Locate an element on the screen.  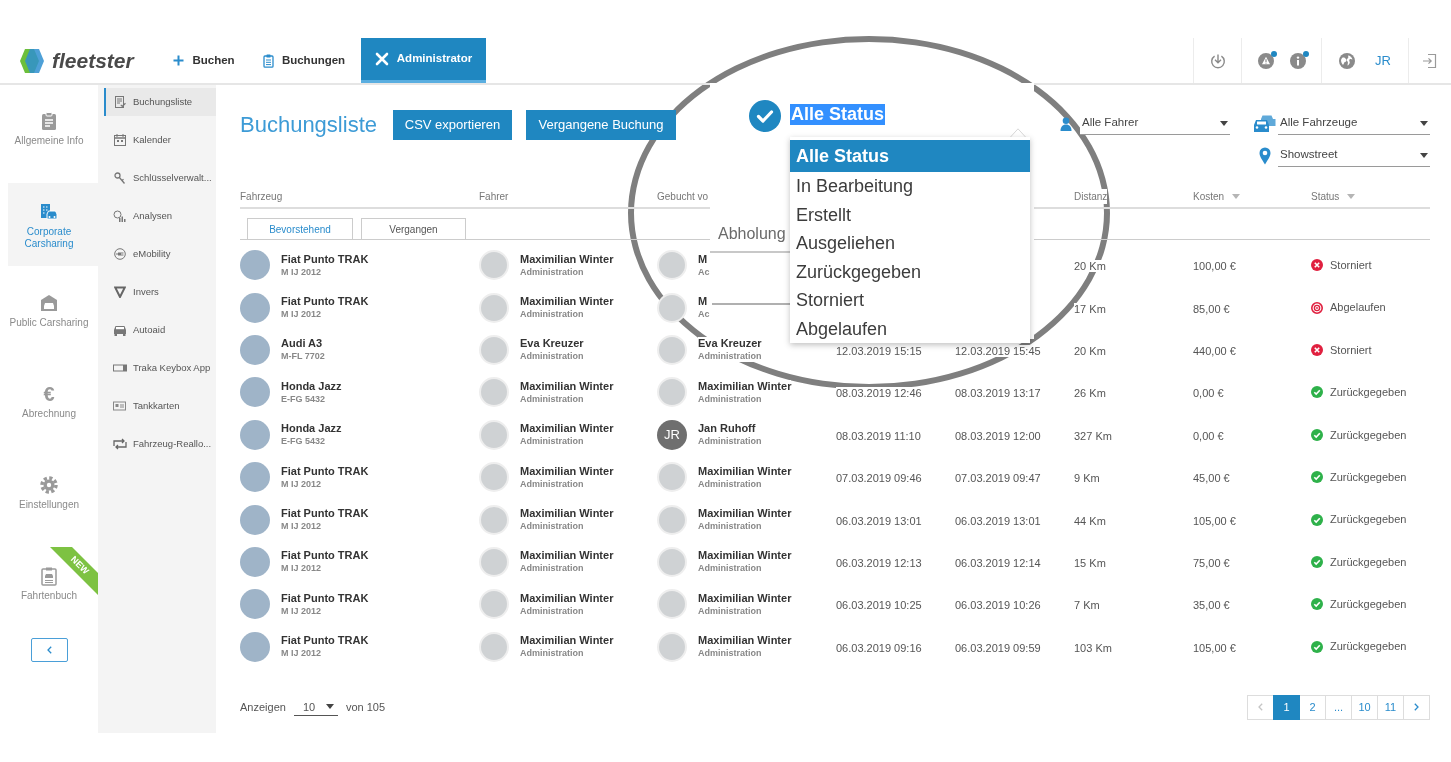
submenu-item: Tankkarten is located at coordinates (157, 406).